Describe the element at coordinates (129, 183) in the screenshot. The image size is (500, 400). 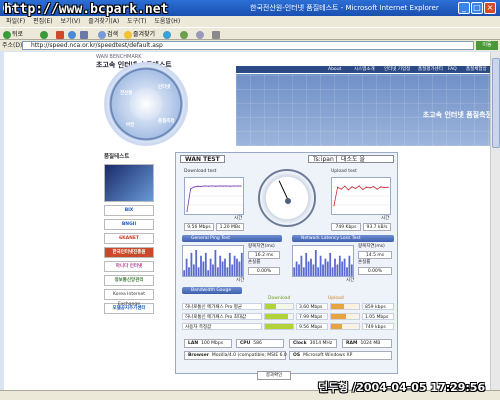
I see `sidebar-ad-globe` at that location.